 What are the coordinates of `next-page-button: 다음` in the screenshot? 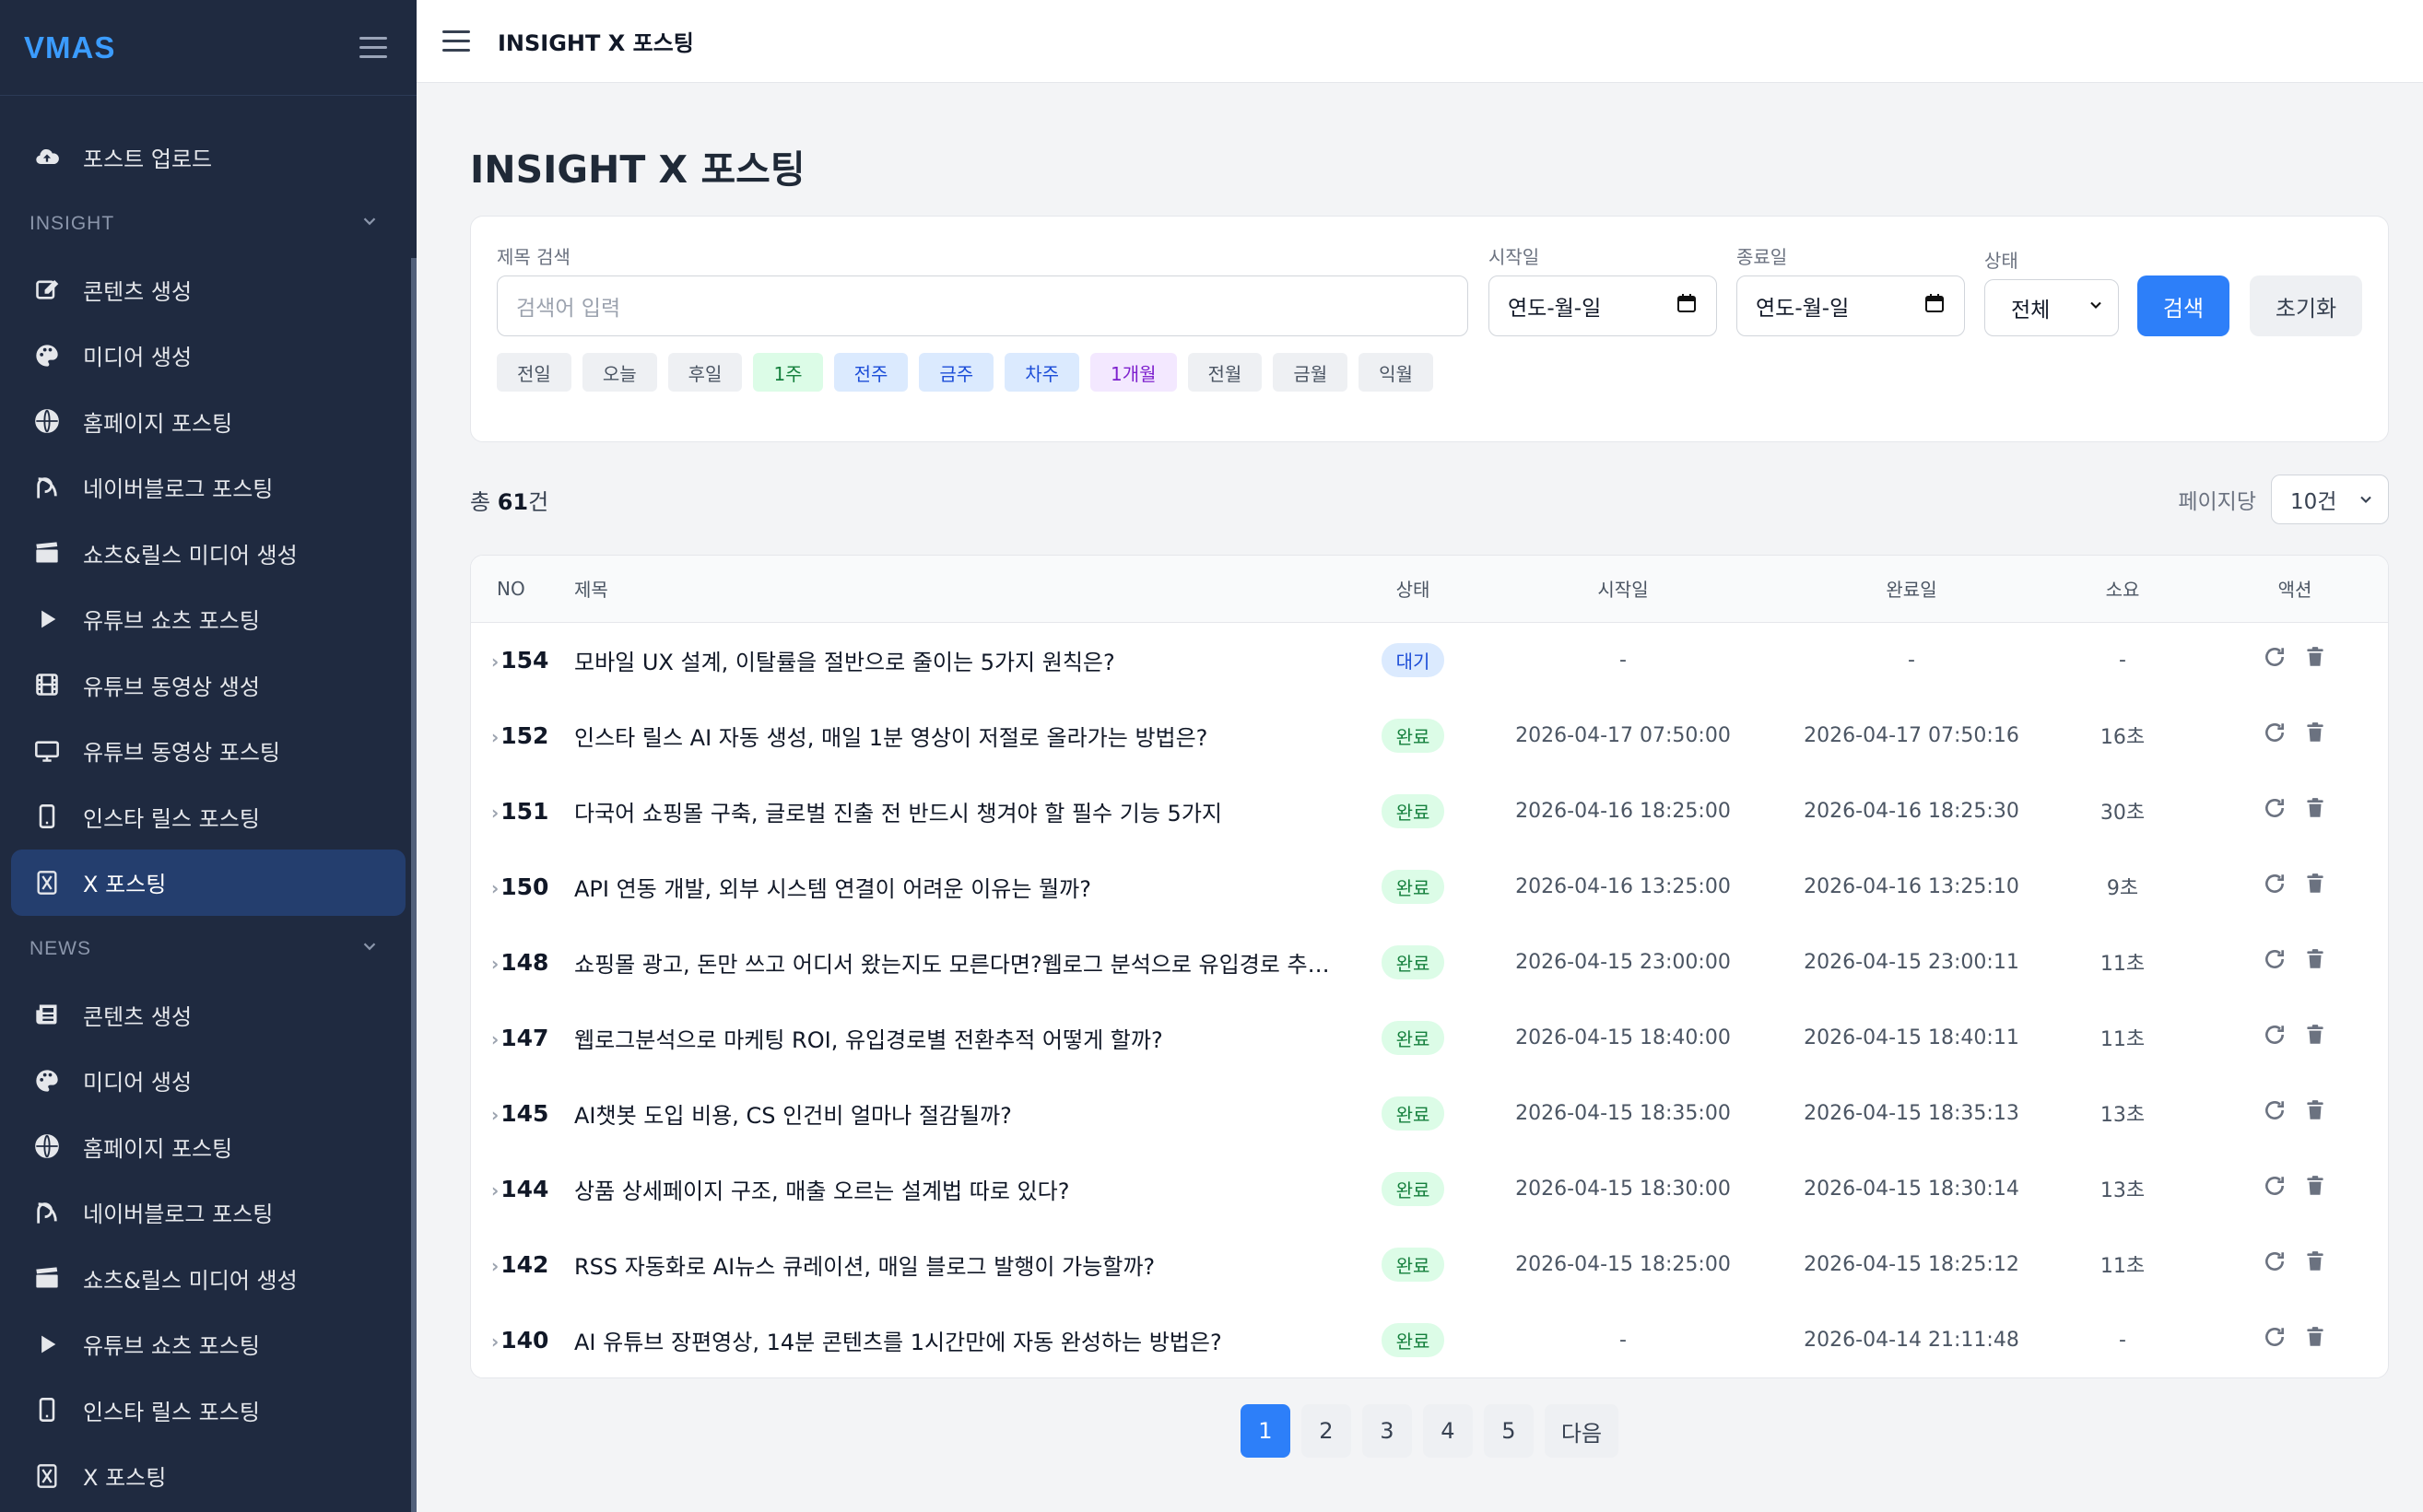 It's located at (1581, 1431).